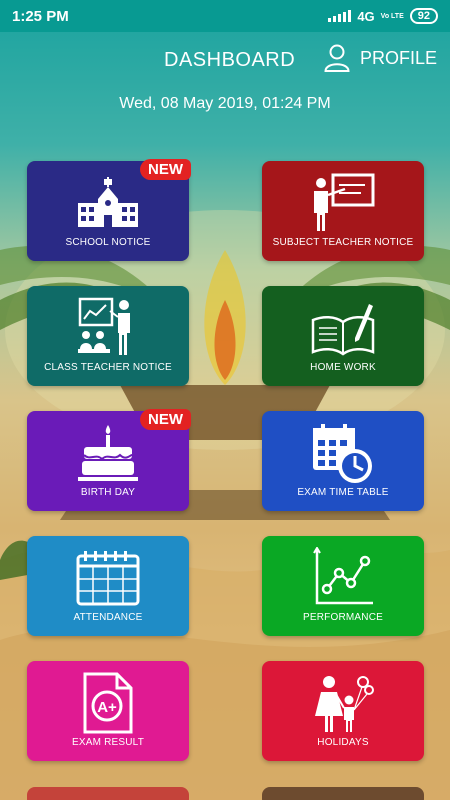  Describe the element at coordinates (399, 57) in the screenshot. I see `profile-label: PROFILE` at that location.